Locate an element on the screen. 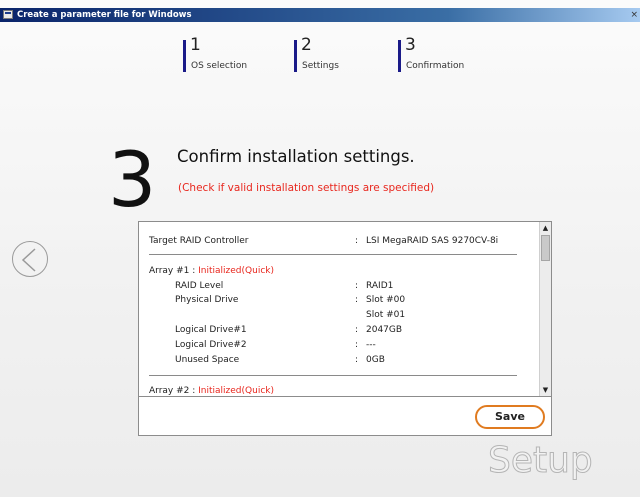 The image size is (640, 497). vertical-scrollbar: ▲ ▼ is located at coordinates (545, 309).